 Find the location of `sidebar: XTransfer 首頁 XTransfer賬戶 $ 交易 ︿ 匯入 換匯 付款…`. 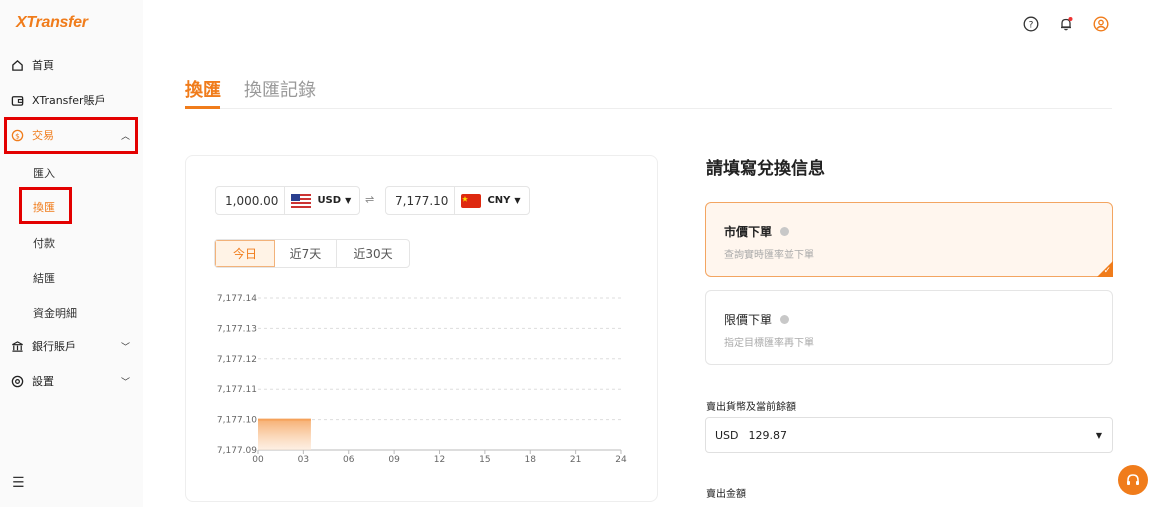

sidebar: XTransfer 首頁 XTransfer賬戶 $ 交易 ︿ 匯入 換匯 付款… is located at coordinates (71, 253).